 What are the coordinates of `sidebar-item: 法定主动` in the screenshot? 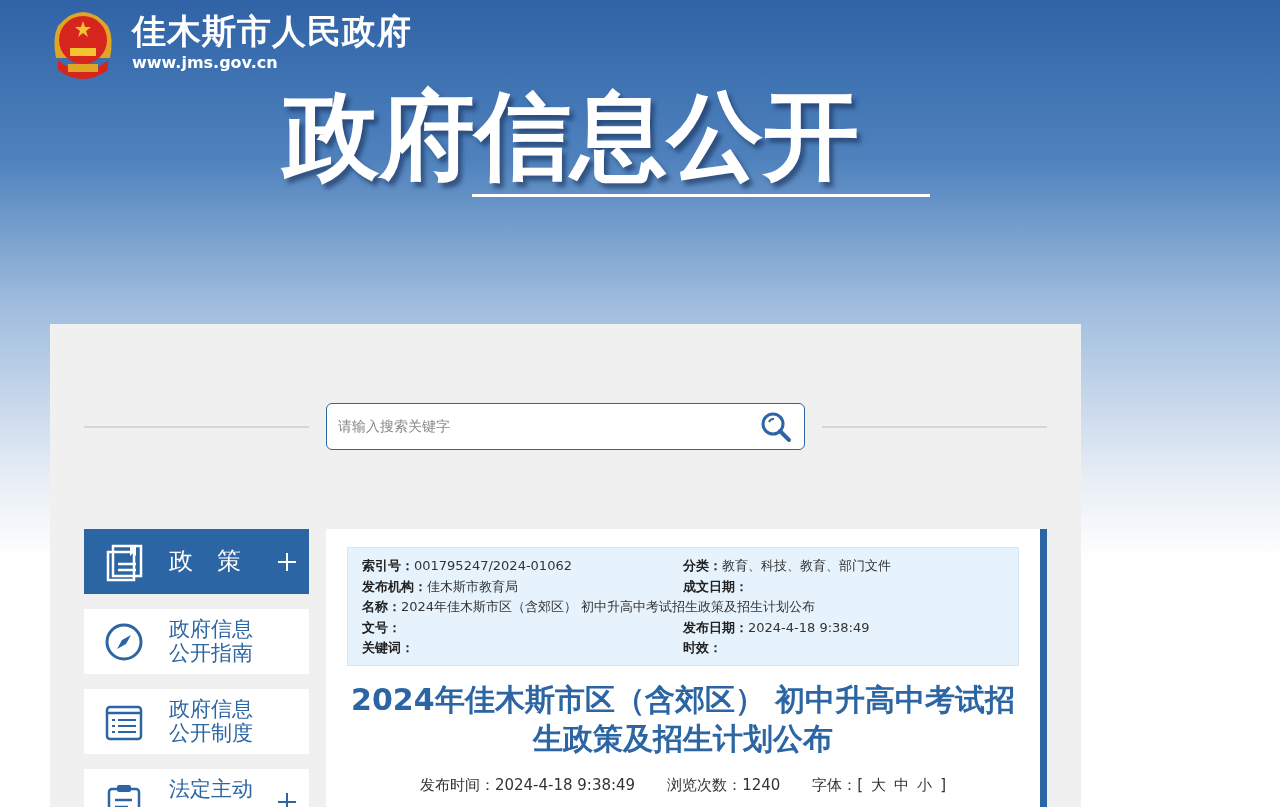 It's located at (196, 788).